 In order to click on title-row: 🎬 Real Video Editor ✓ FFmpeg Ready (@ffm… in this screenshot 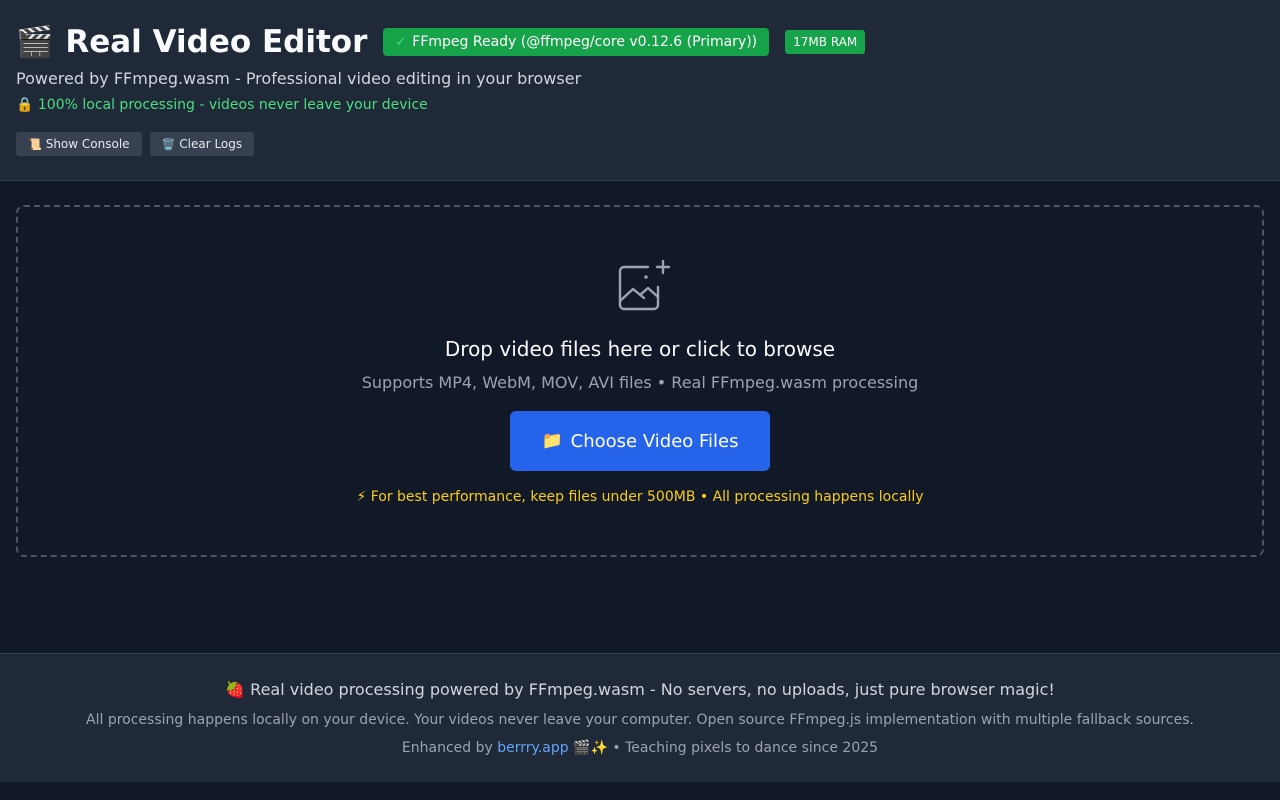, I will do `click(441, 42)`.